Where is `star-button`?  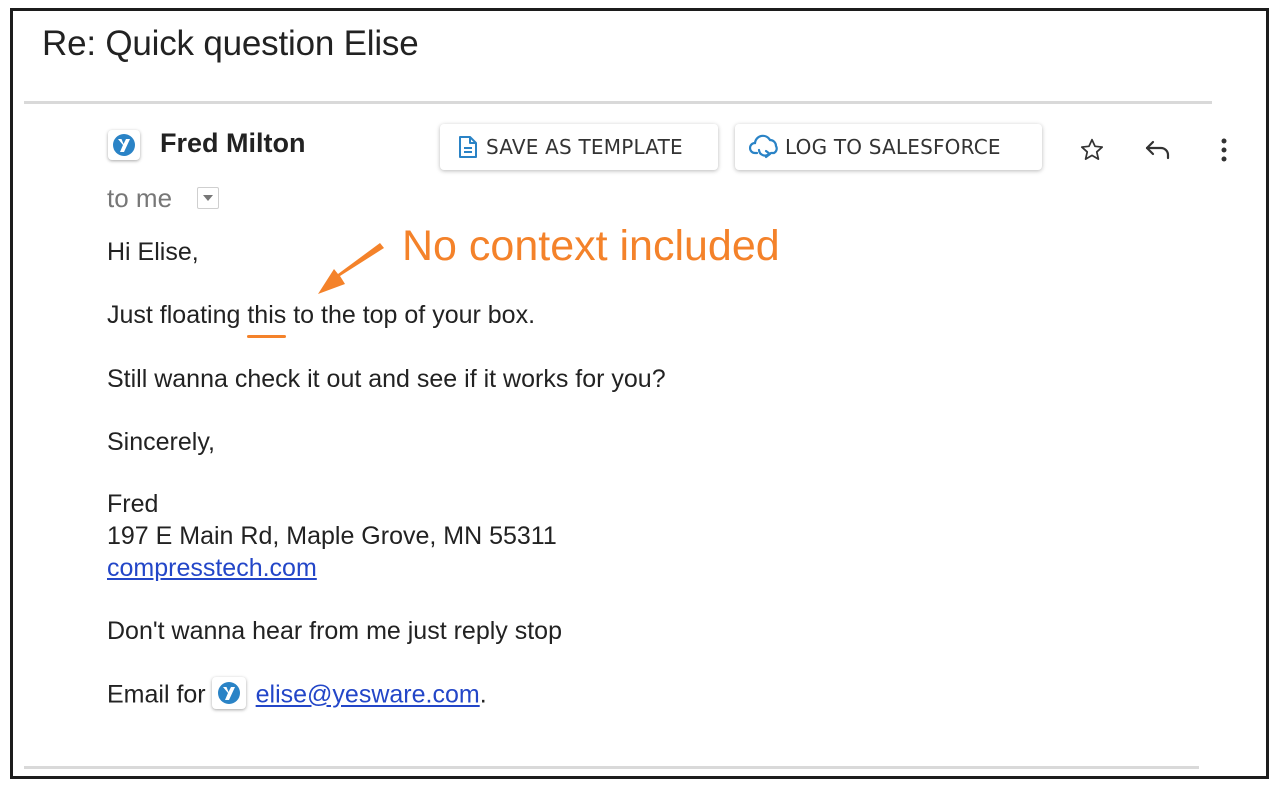
star-button is located at coordinates (1092, 150).